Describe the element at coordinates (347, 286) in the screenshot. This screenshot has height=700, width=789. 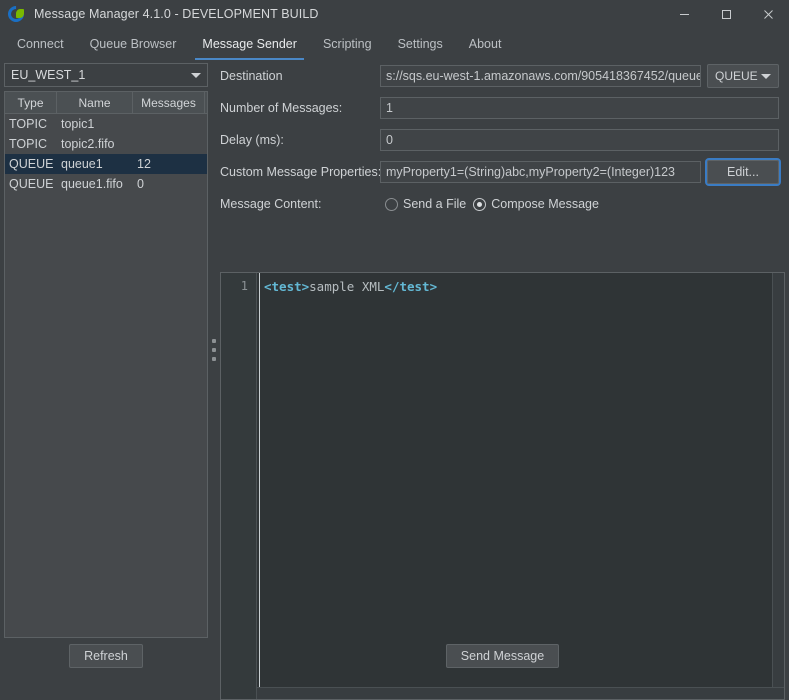
I see `xml-text-node: sample XML` at that location.